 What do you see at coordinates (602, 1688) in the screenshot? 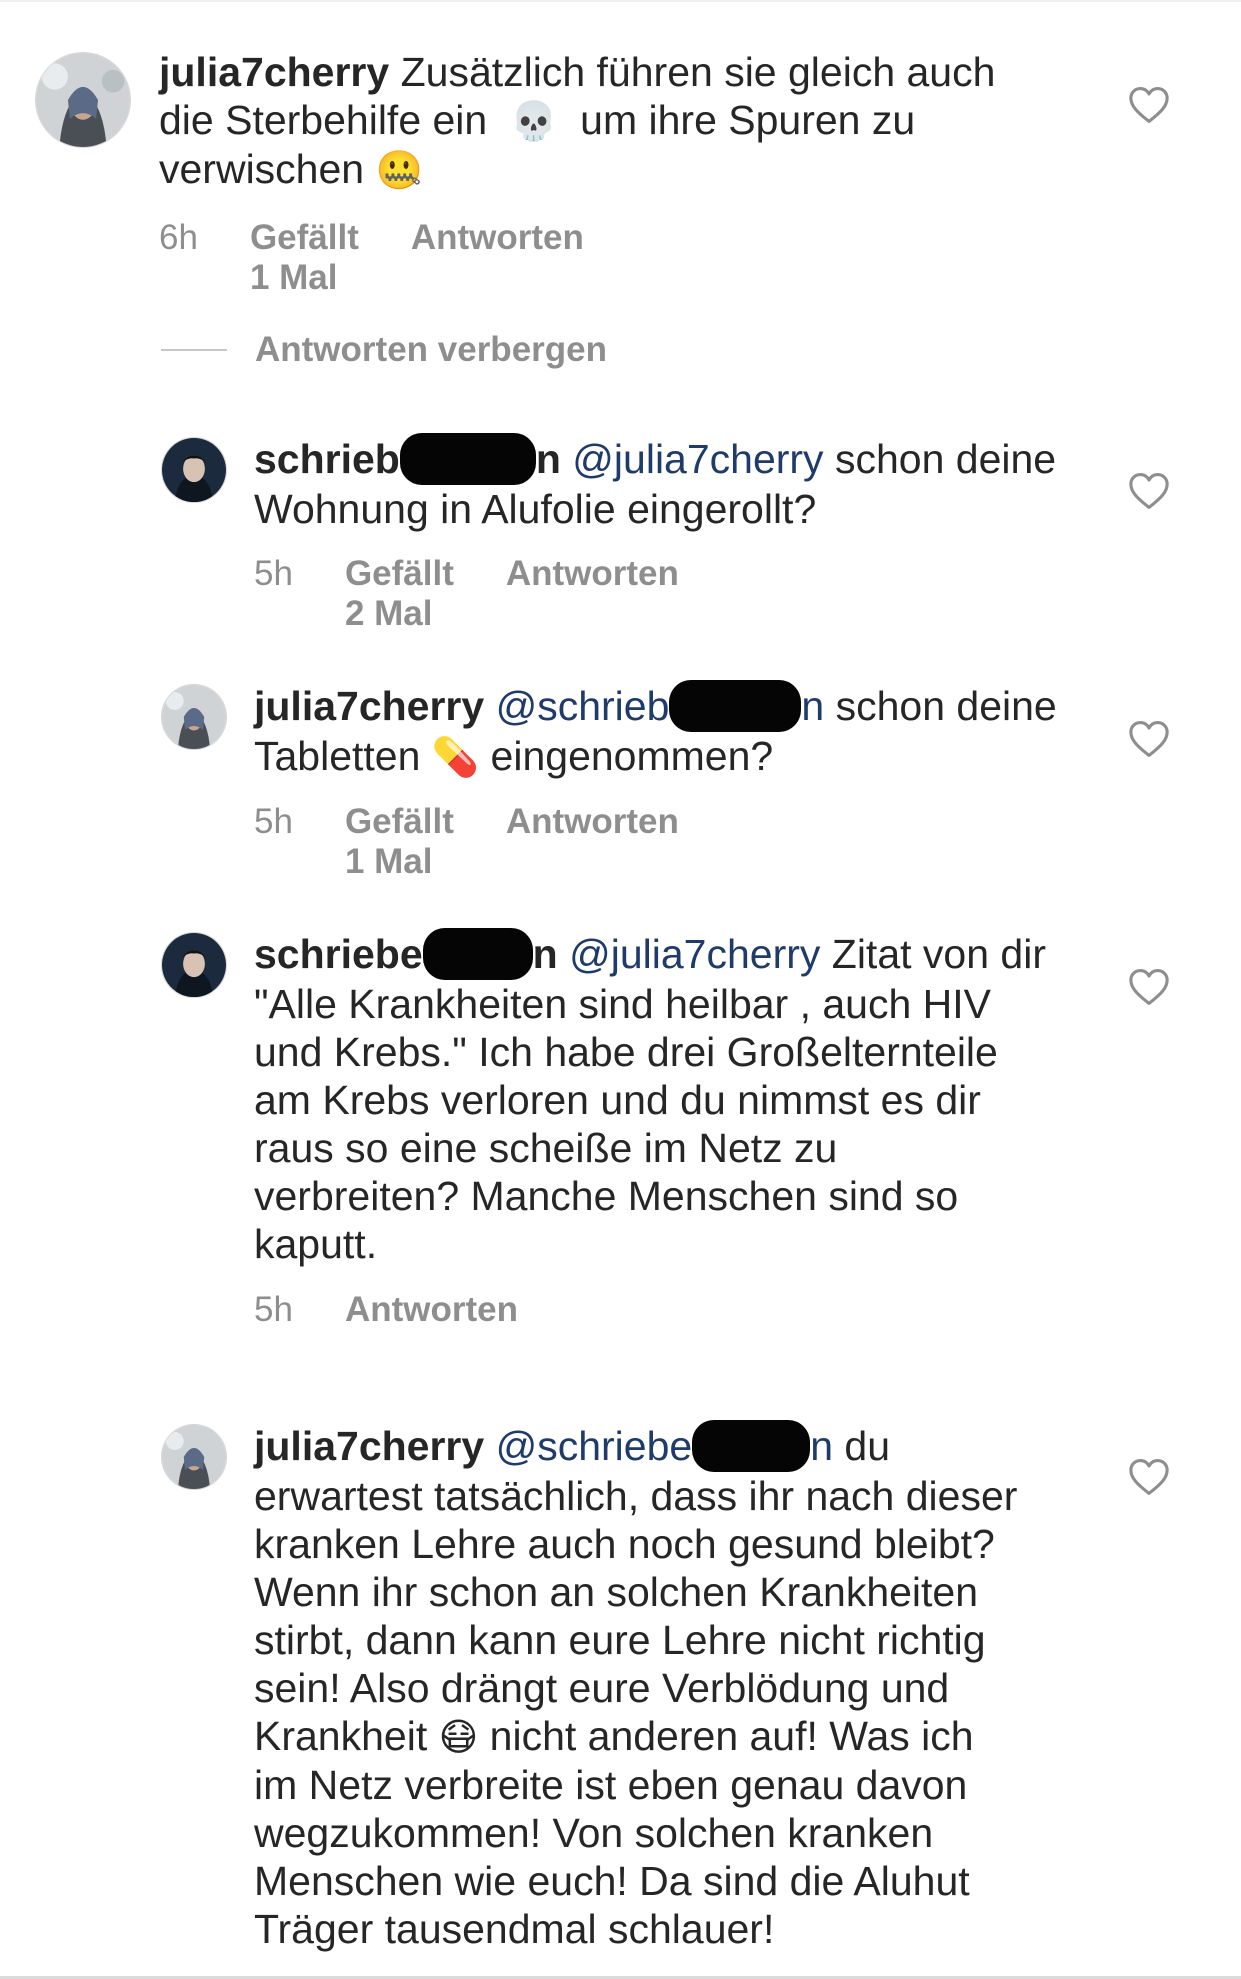
I see `comment-text: sein! Also drängt eure Verblödung und` at bounding box center [602, 1688].